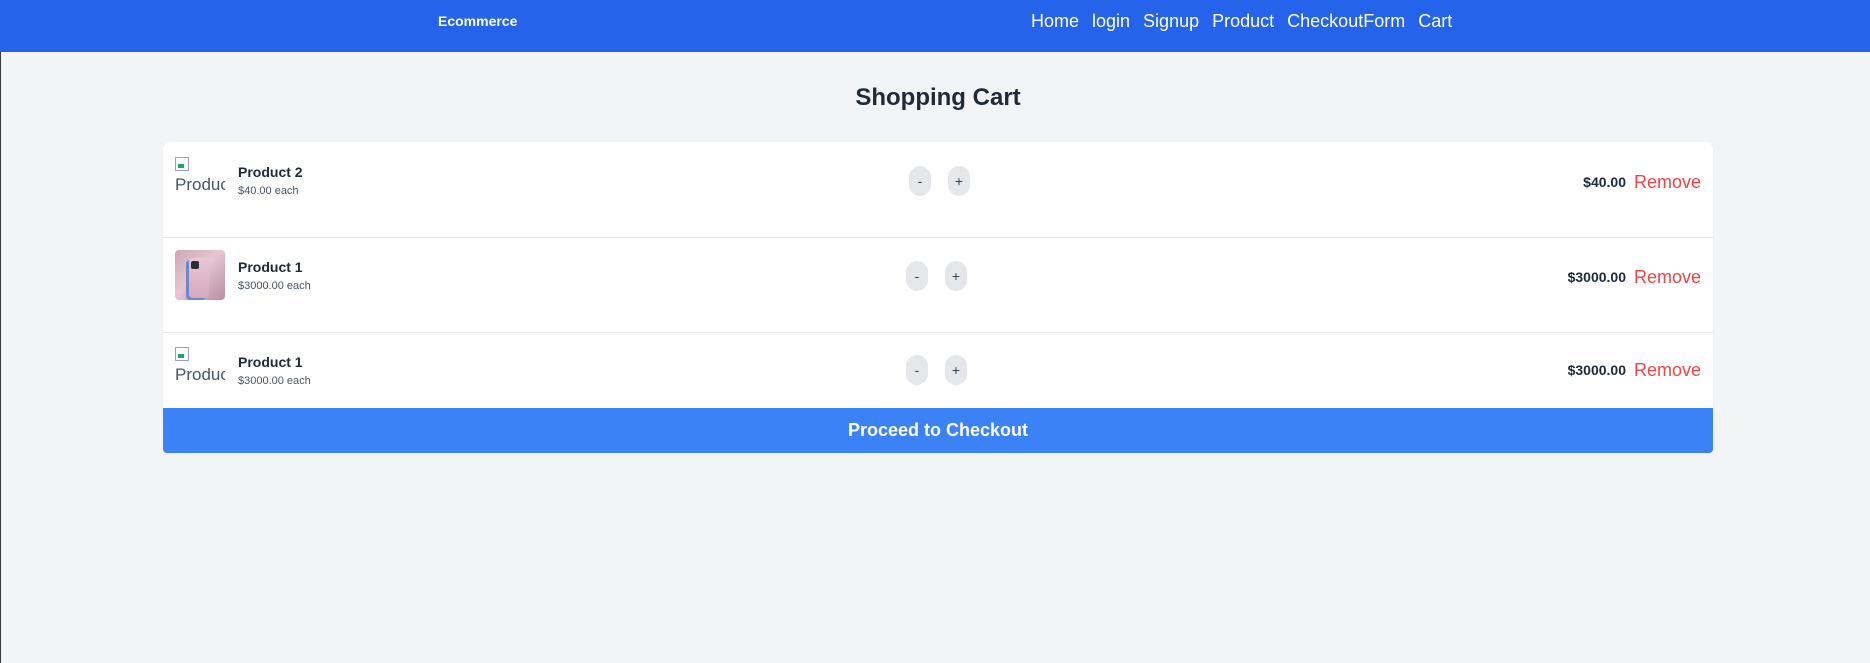 The width and height of the screenshot is (1870, 663). What do you see at coordinates (1111, 21) in the screenshot?
I see `nav-link-login: login` at bounding box center [1111, 21].